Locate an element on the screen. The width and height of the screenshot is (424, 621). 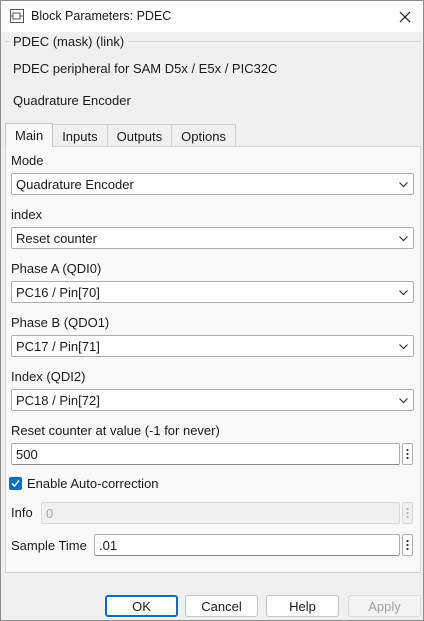
phase-a-value: PC16 / Pin[70] is located at coordinates (58, 292).